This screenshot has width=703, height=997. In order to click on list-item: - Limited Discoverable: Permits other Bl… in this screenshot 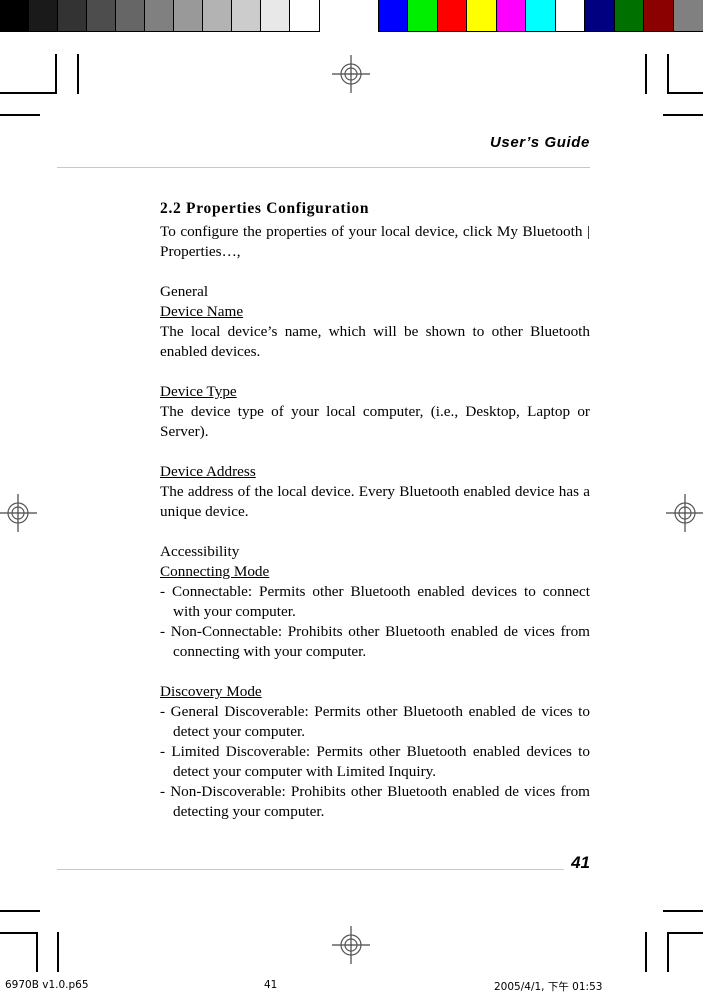, I will do `click(375, 761)`.